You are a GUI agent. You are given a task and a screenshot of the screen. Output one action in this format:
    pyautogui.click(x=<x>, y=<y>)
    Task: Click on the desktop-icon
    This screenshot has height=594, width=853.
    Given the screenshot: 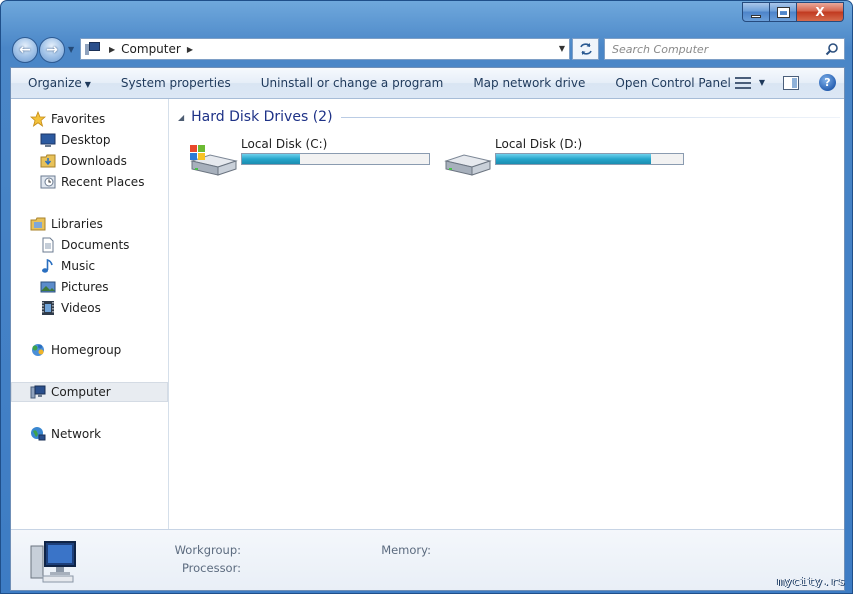 What is the action you would take?
    pyautogui.click(x=48, y=140)
    